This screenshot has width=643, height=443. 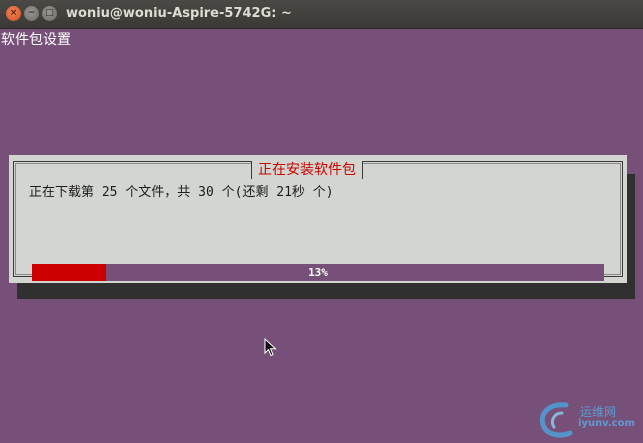 What do you see at coordinates (49, 13) in the screenshot?
I see `maximize-icon: □` at bounding box center [49, 13].